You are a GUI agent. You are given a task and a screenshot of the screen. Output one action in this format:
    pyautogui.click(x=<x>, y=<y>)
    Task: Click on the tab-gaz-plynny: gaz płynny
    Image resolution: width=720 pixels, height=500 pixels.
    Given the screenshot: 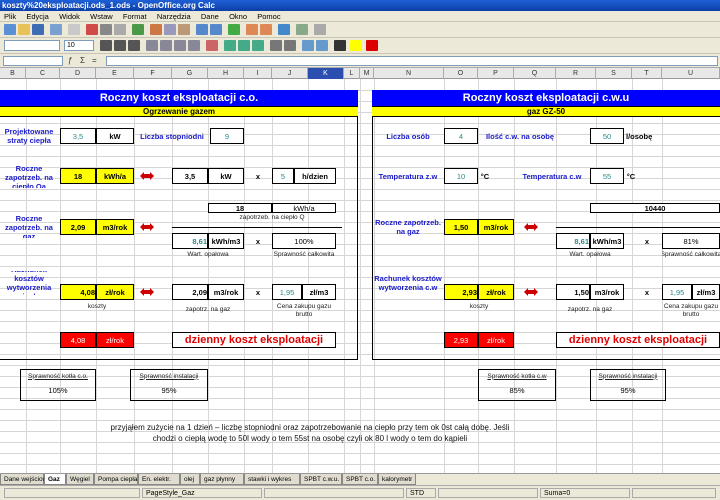 What is the action you would take?
    pyautogui.click(x=222, y=479)
    